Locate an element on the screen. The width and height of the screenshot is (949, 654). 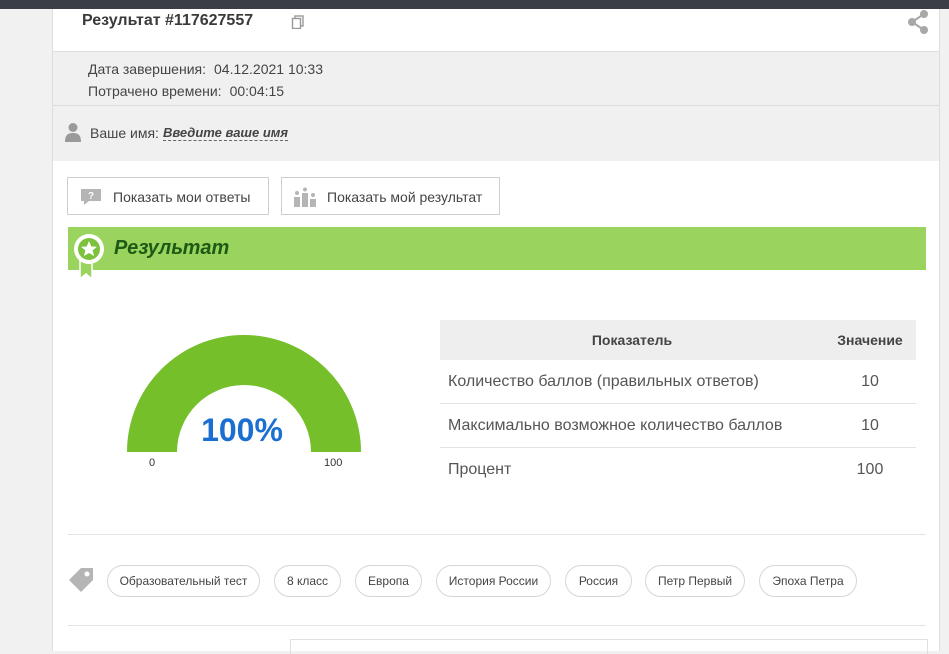
time-spent-value: 00:04:15 is located at coordinates (257, 91).